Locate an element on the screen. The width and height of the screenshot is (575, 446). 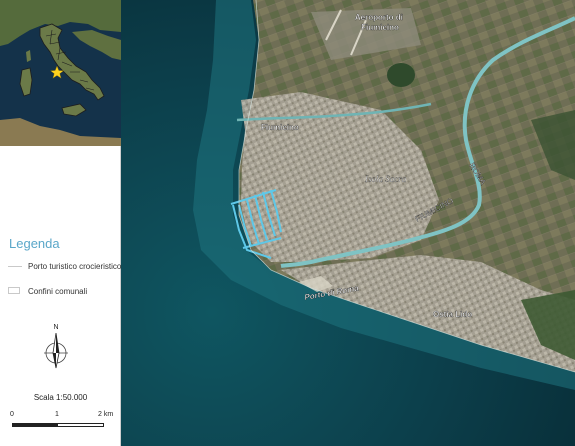
scale-tick-1: 1 is located at coordinates (57, 414).